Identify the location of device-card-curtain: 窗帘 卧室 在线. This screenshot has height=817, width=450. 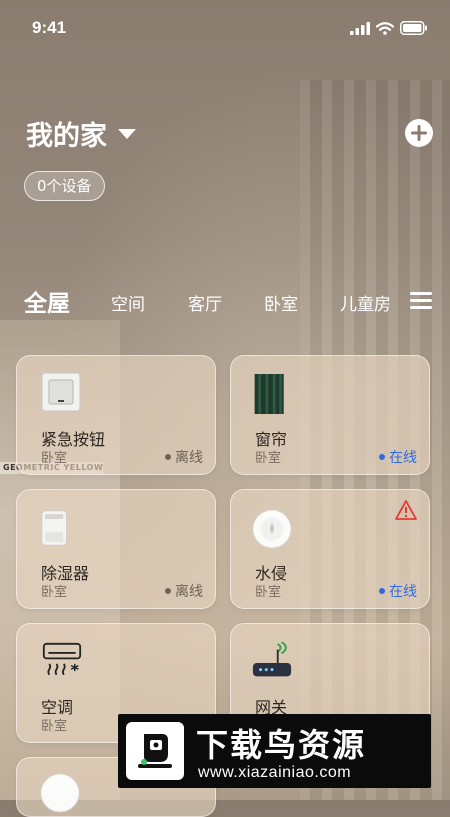
(330, 415).